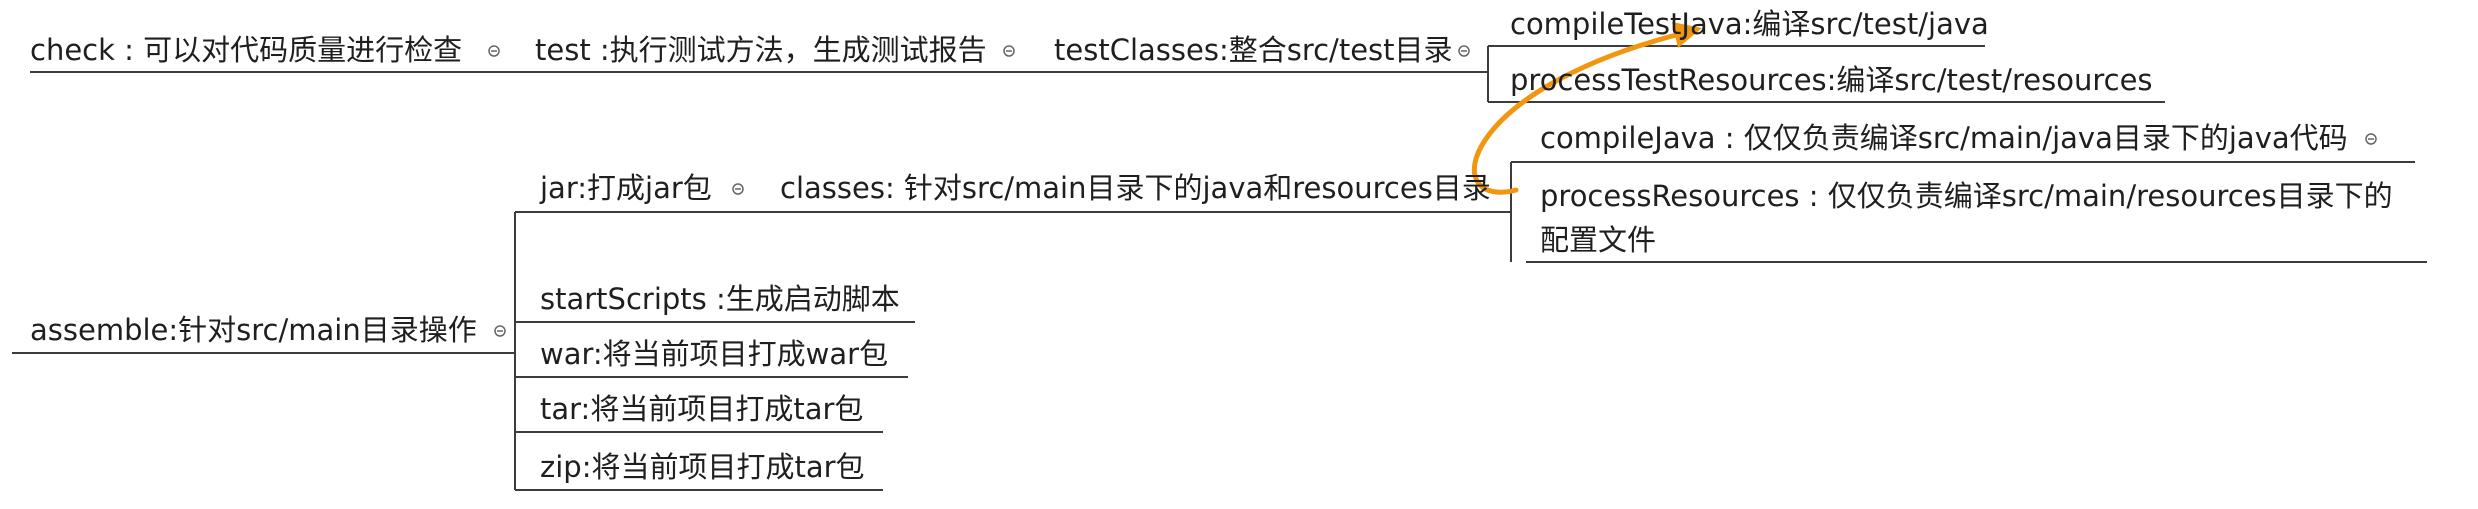 The height and width of the screenshot is (509, 2478). I want to click on relation-arrow, so click(1581, 112).